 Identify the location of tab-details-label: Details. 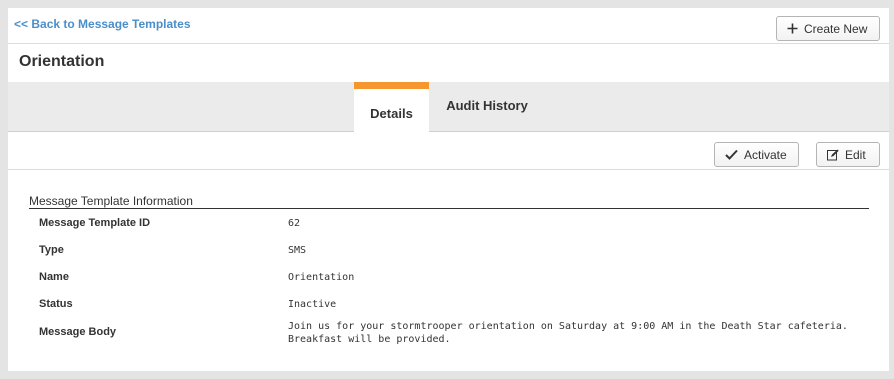
(391, 113).